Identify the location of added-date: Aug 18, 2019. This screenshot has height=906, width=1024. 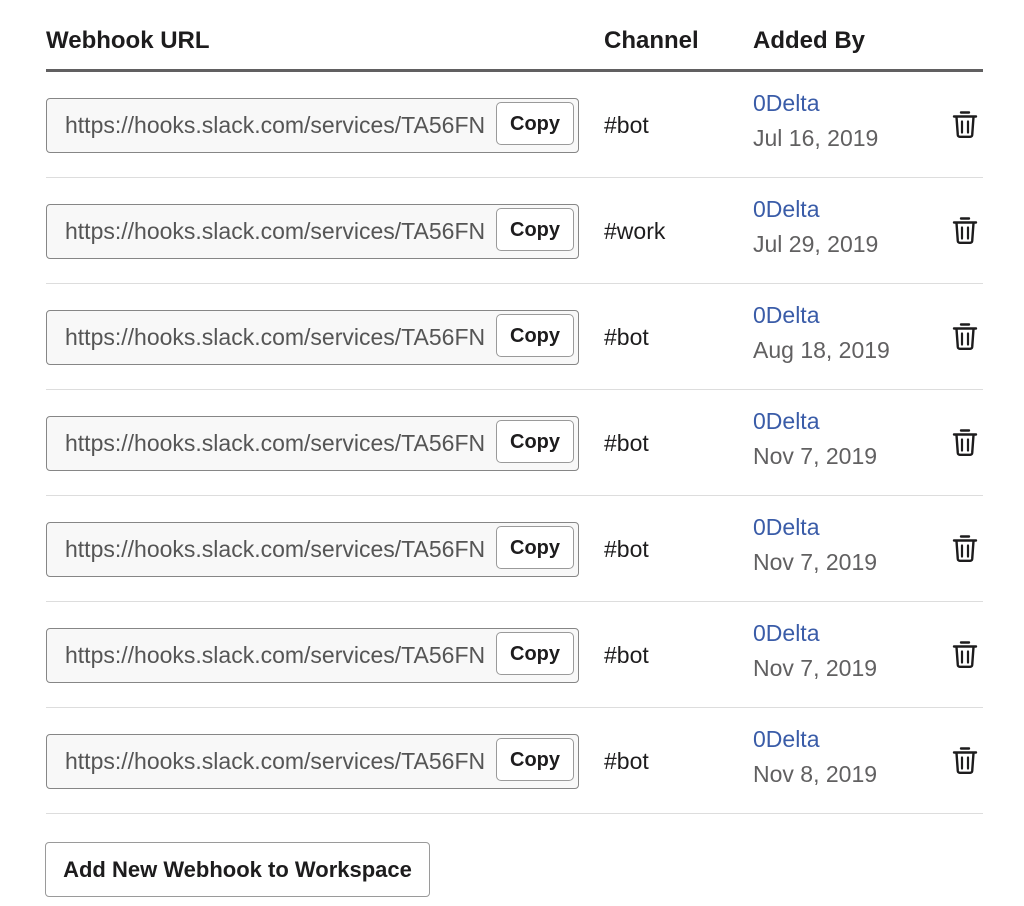
(821, 350).